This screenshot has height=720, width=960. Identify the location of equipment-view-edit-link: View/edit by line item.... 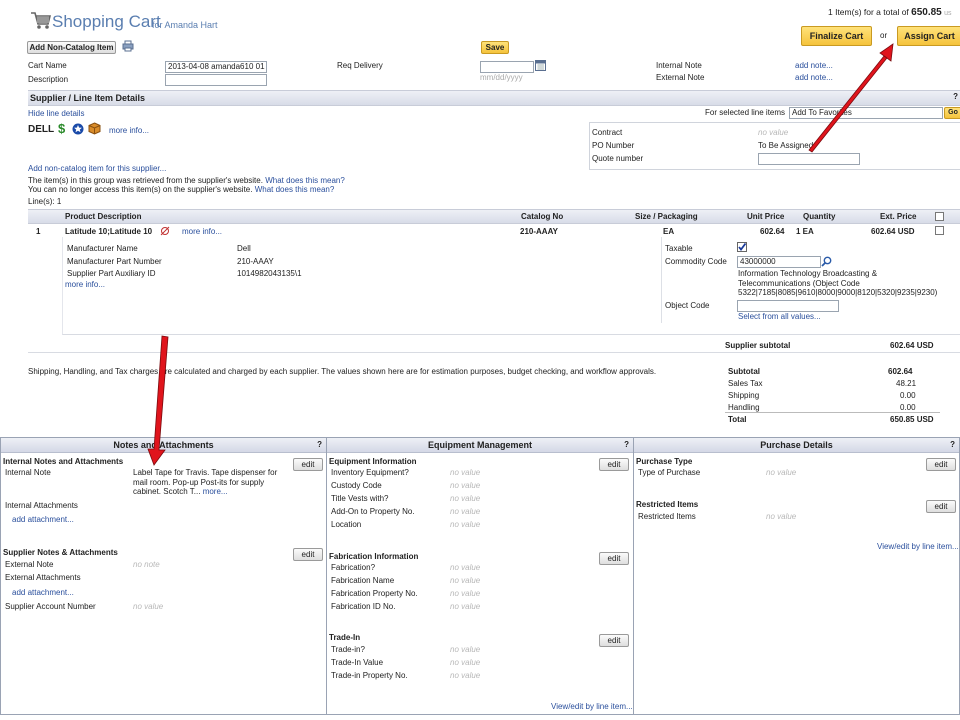
(592, 706).